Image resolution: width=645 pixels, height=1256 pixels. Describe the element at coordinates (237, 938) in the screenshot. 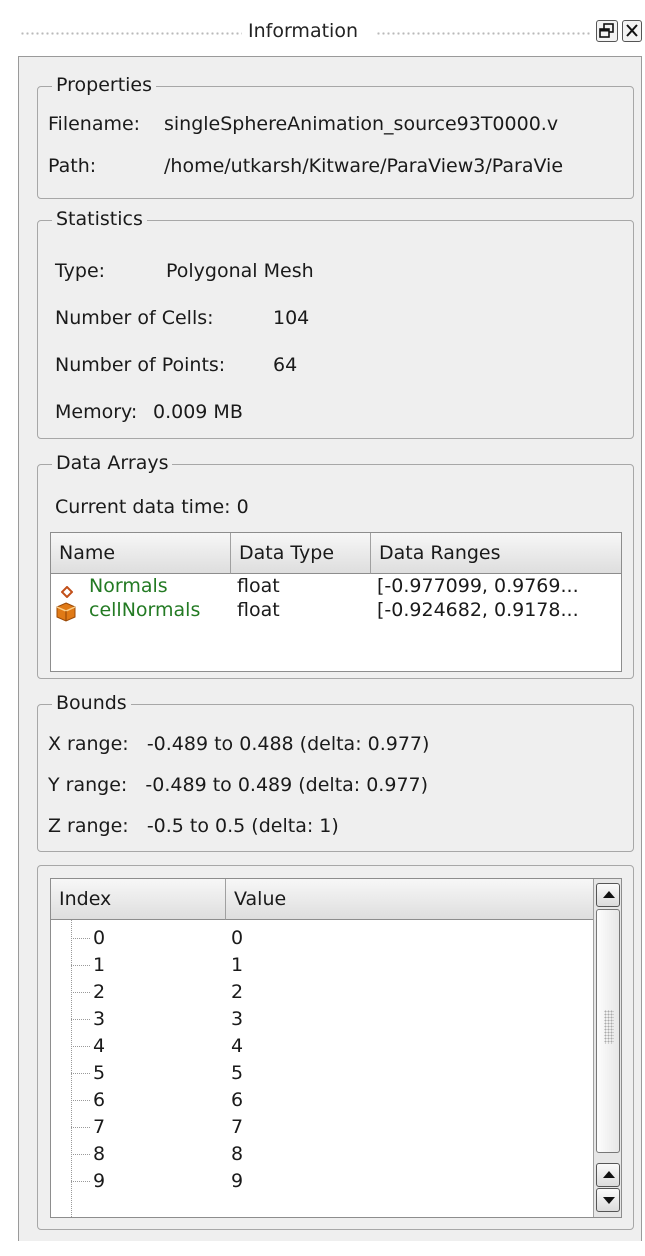

I see `row-value: 0` at that location.